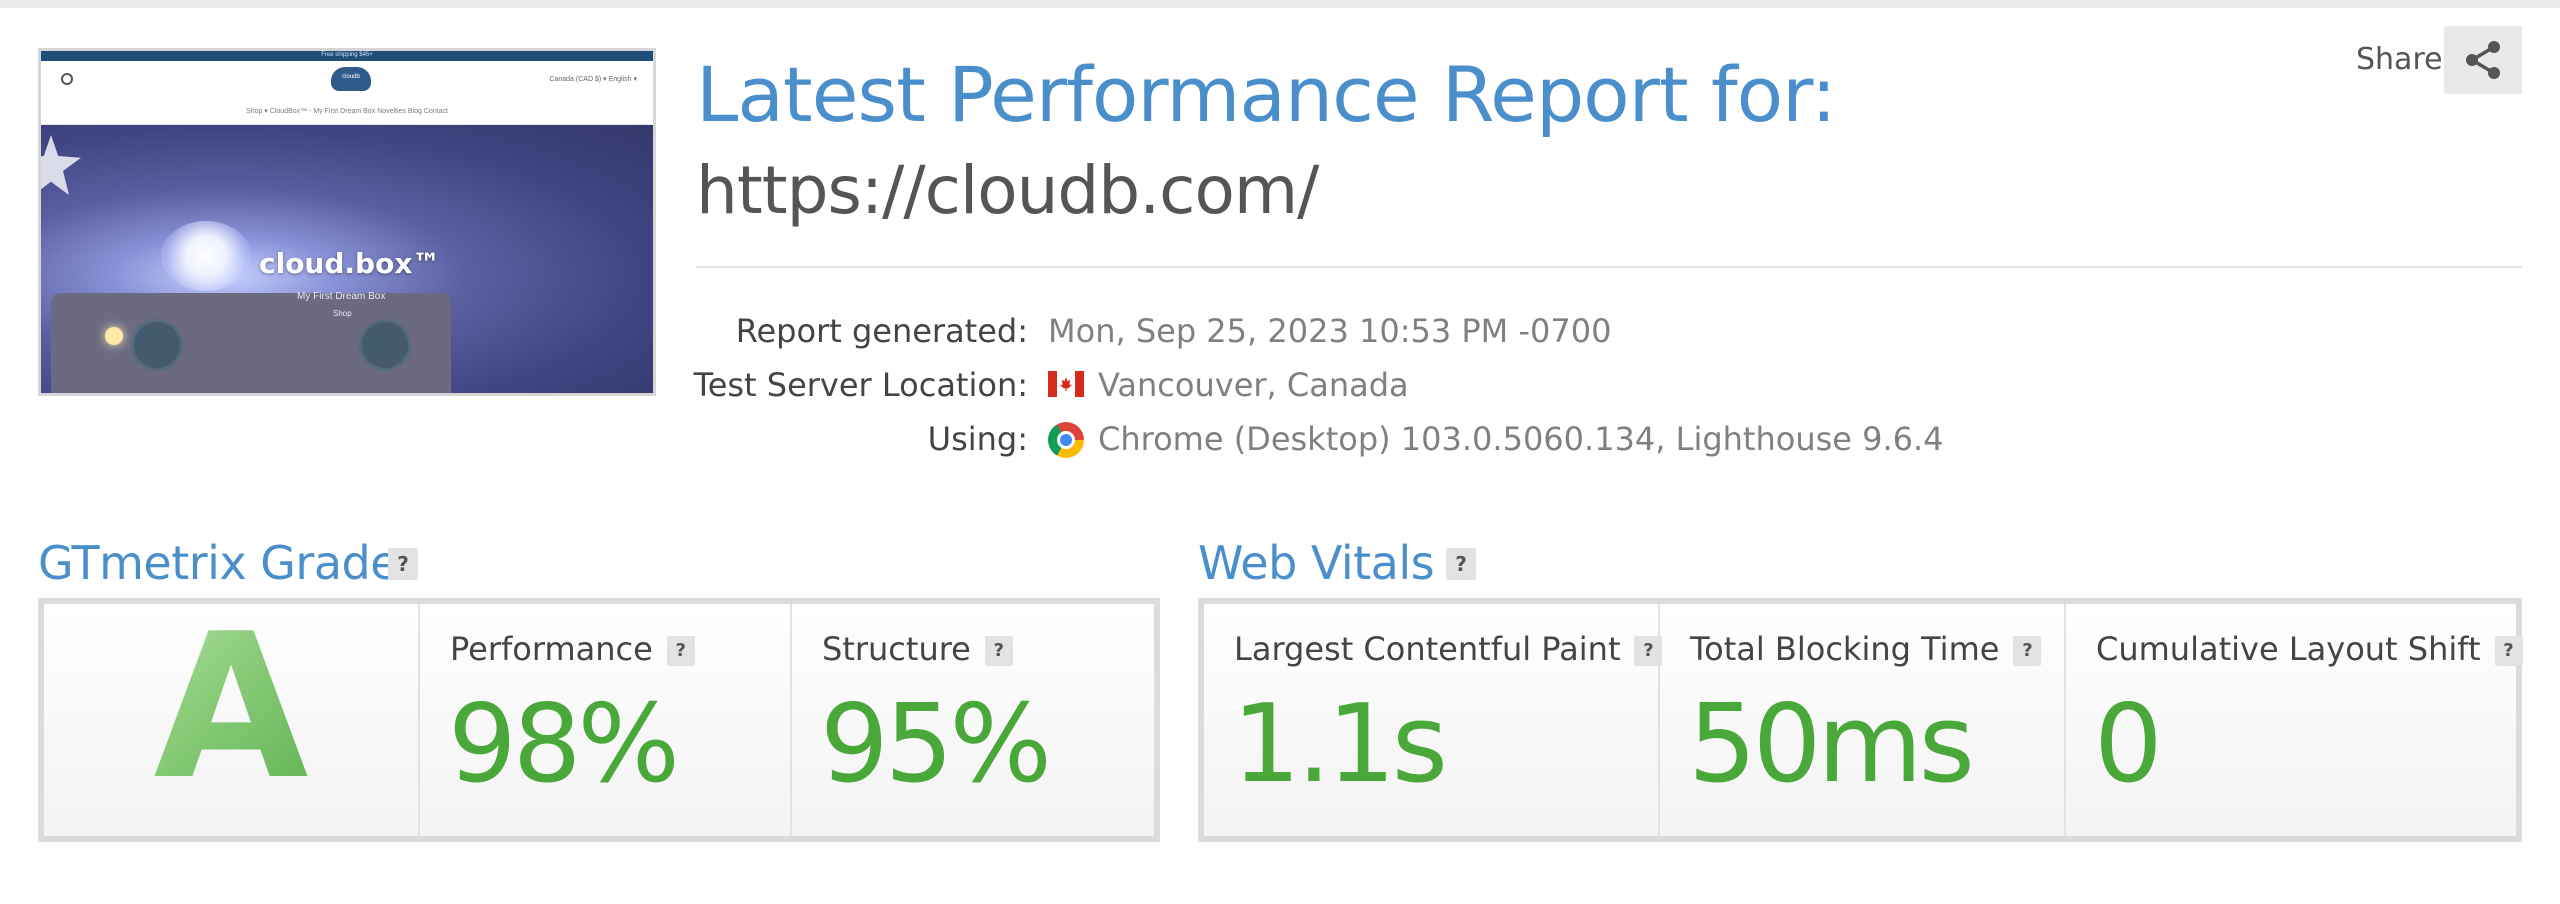  I want to click on cls-help-button: ?, so click(2508, 651).